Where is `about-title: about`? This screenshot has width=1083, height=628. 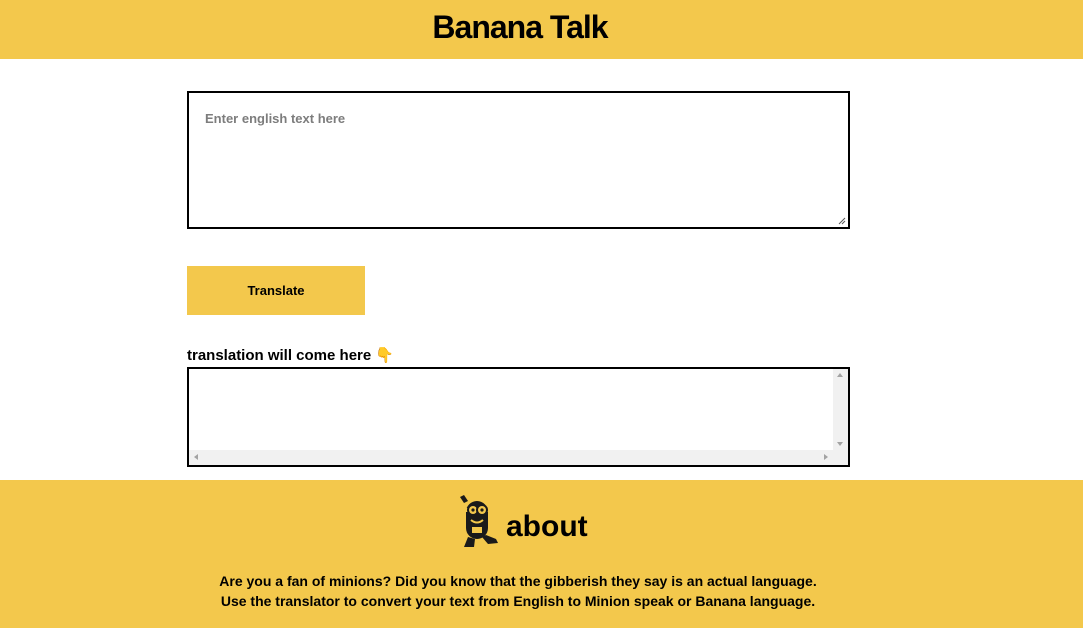
about-title: about is located at coordinates (547, 526).